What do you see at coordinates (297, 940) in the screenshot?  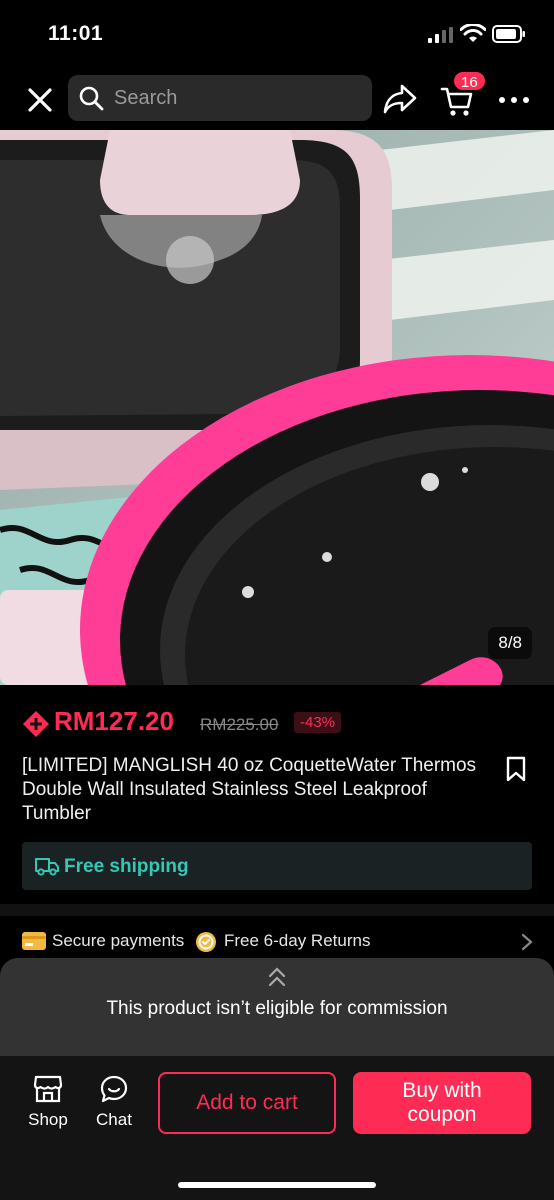 I see `returns-label: Free 6-day Returns` at bounding box center [297, 940].